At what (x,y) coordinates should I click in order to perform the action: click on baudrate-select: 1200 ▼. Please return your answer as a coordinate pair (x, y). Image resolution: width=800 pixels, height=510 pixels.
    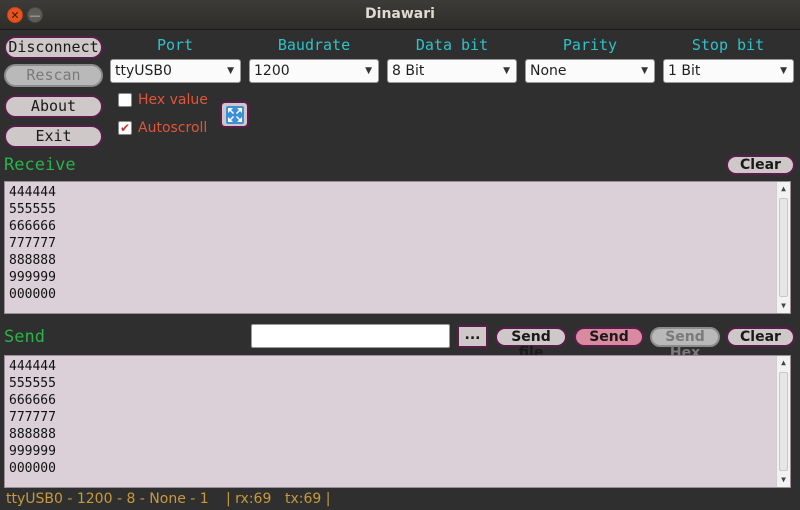
    Looking at the image, I should click on (314, 71).